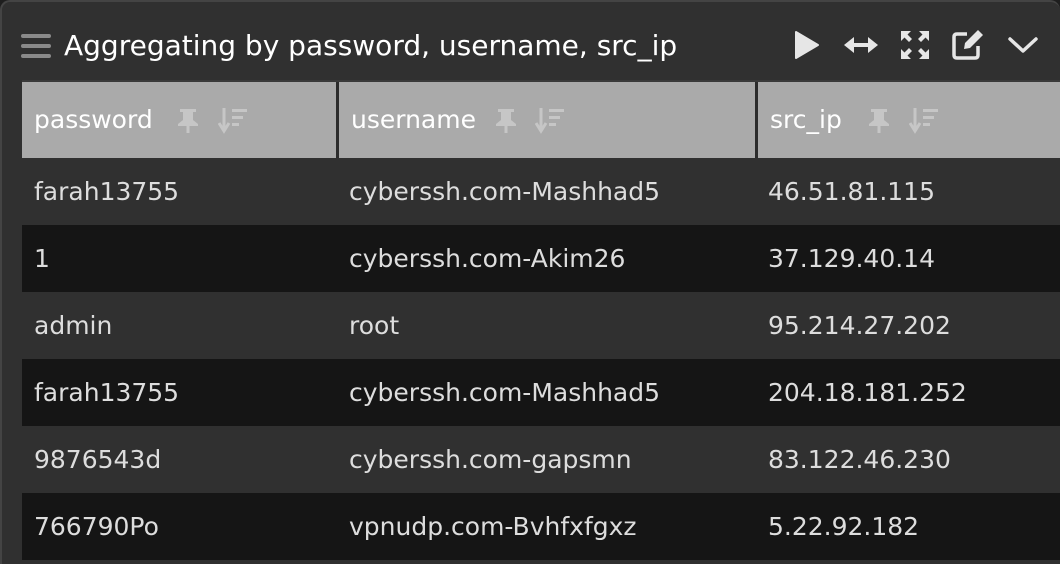 This screenshot has width=1060, height=564. Describe the element at coordinates (859, 459) in the screenshot. I see `cell-src-ip: 83.122.46.230` at that location.